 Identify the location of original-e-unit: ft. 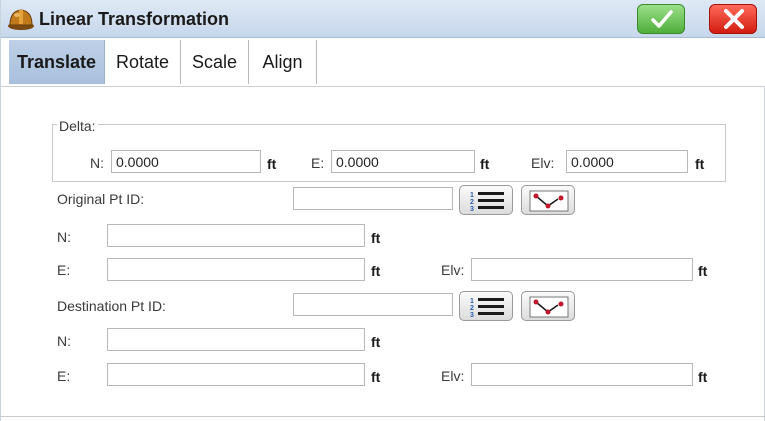
(376, 271).